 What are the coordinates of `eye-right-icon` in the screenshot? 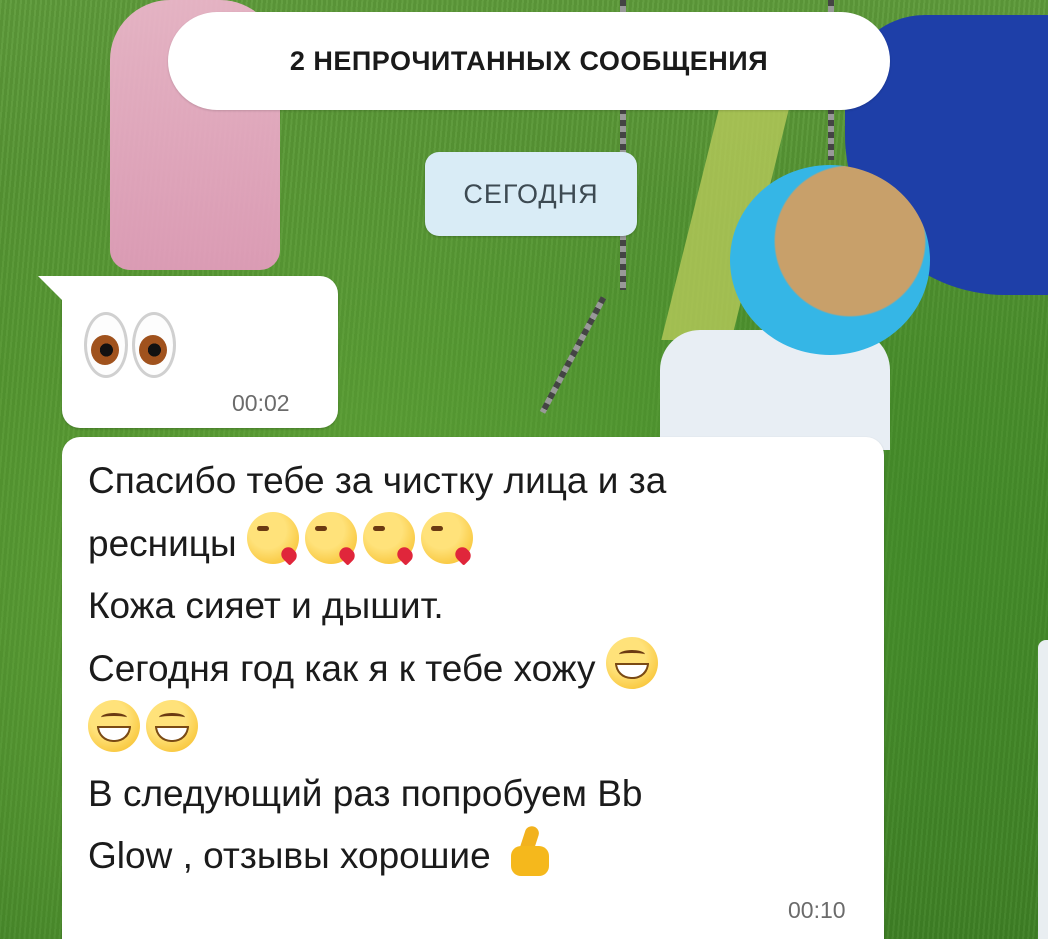 It's located at (154, 345).